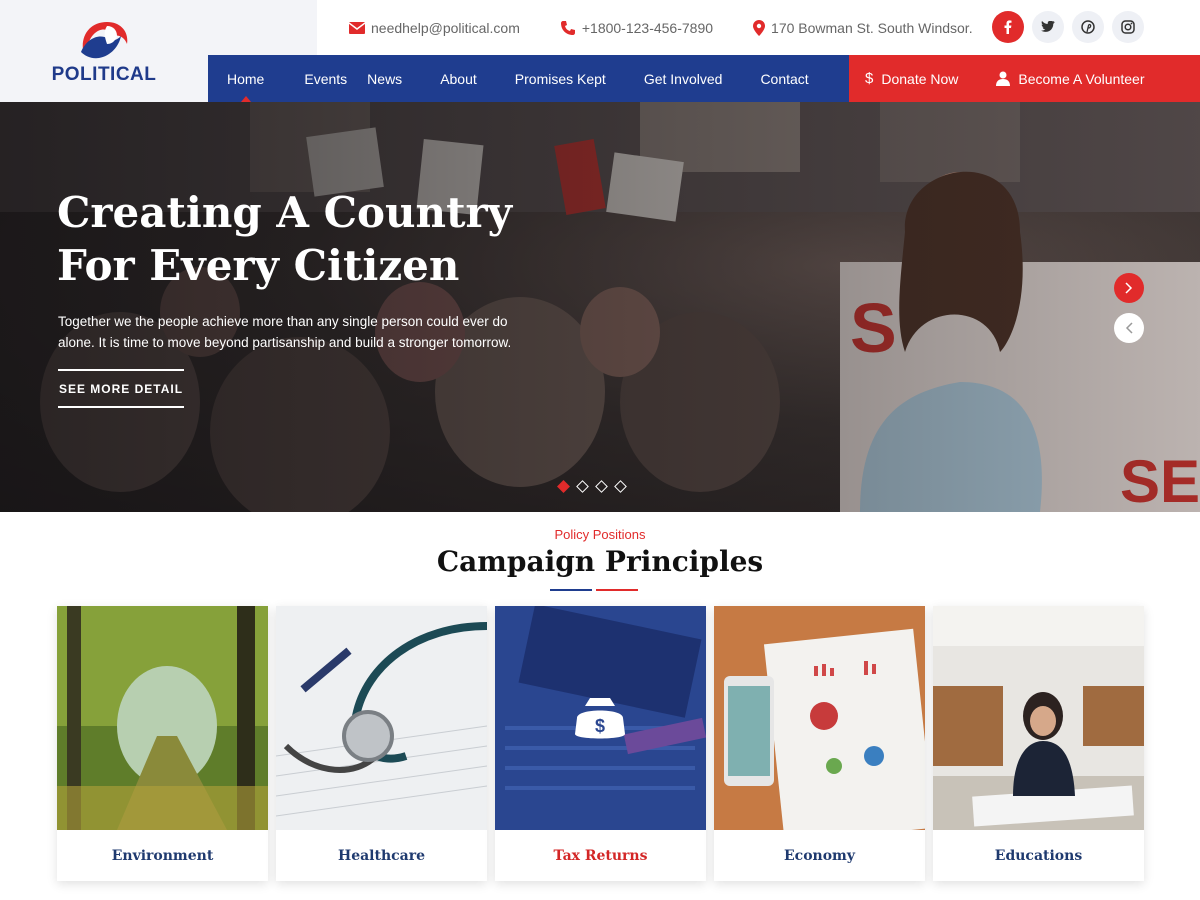  I want to click on card-environment: Environment, so click(162, 743).